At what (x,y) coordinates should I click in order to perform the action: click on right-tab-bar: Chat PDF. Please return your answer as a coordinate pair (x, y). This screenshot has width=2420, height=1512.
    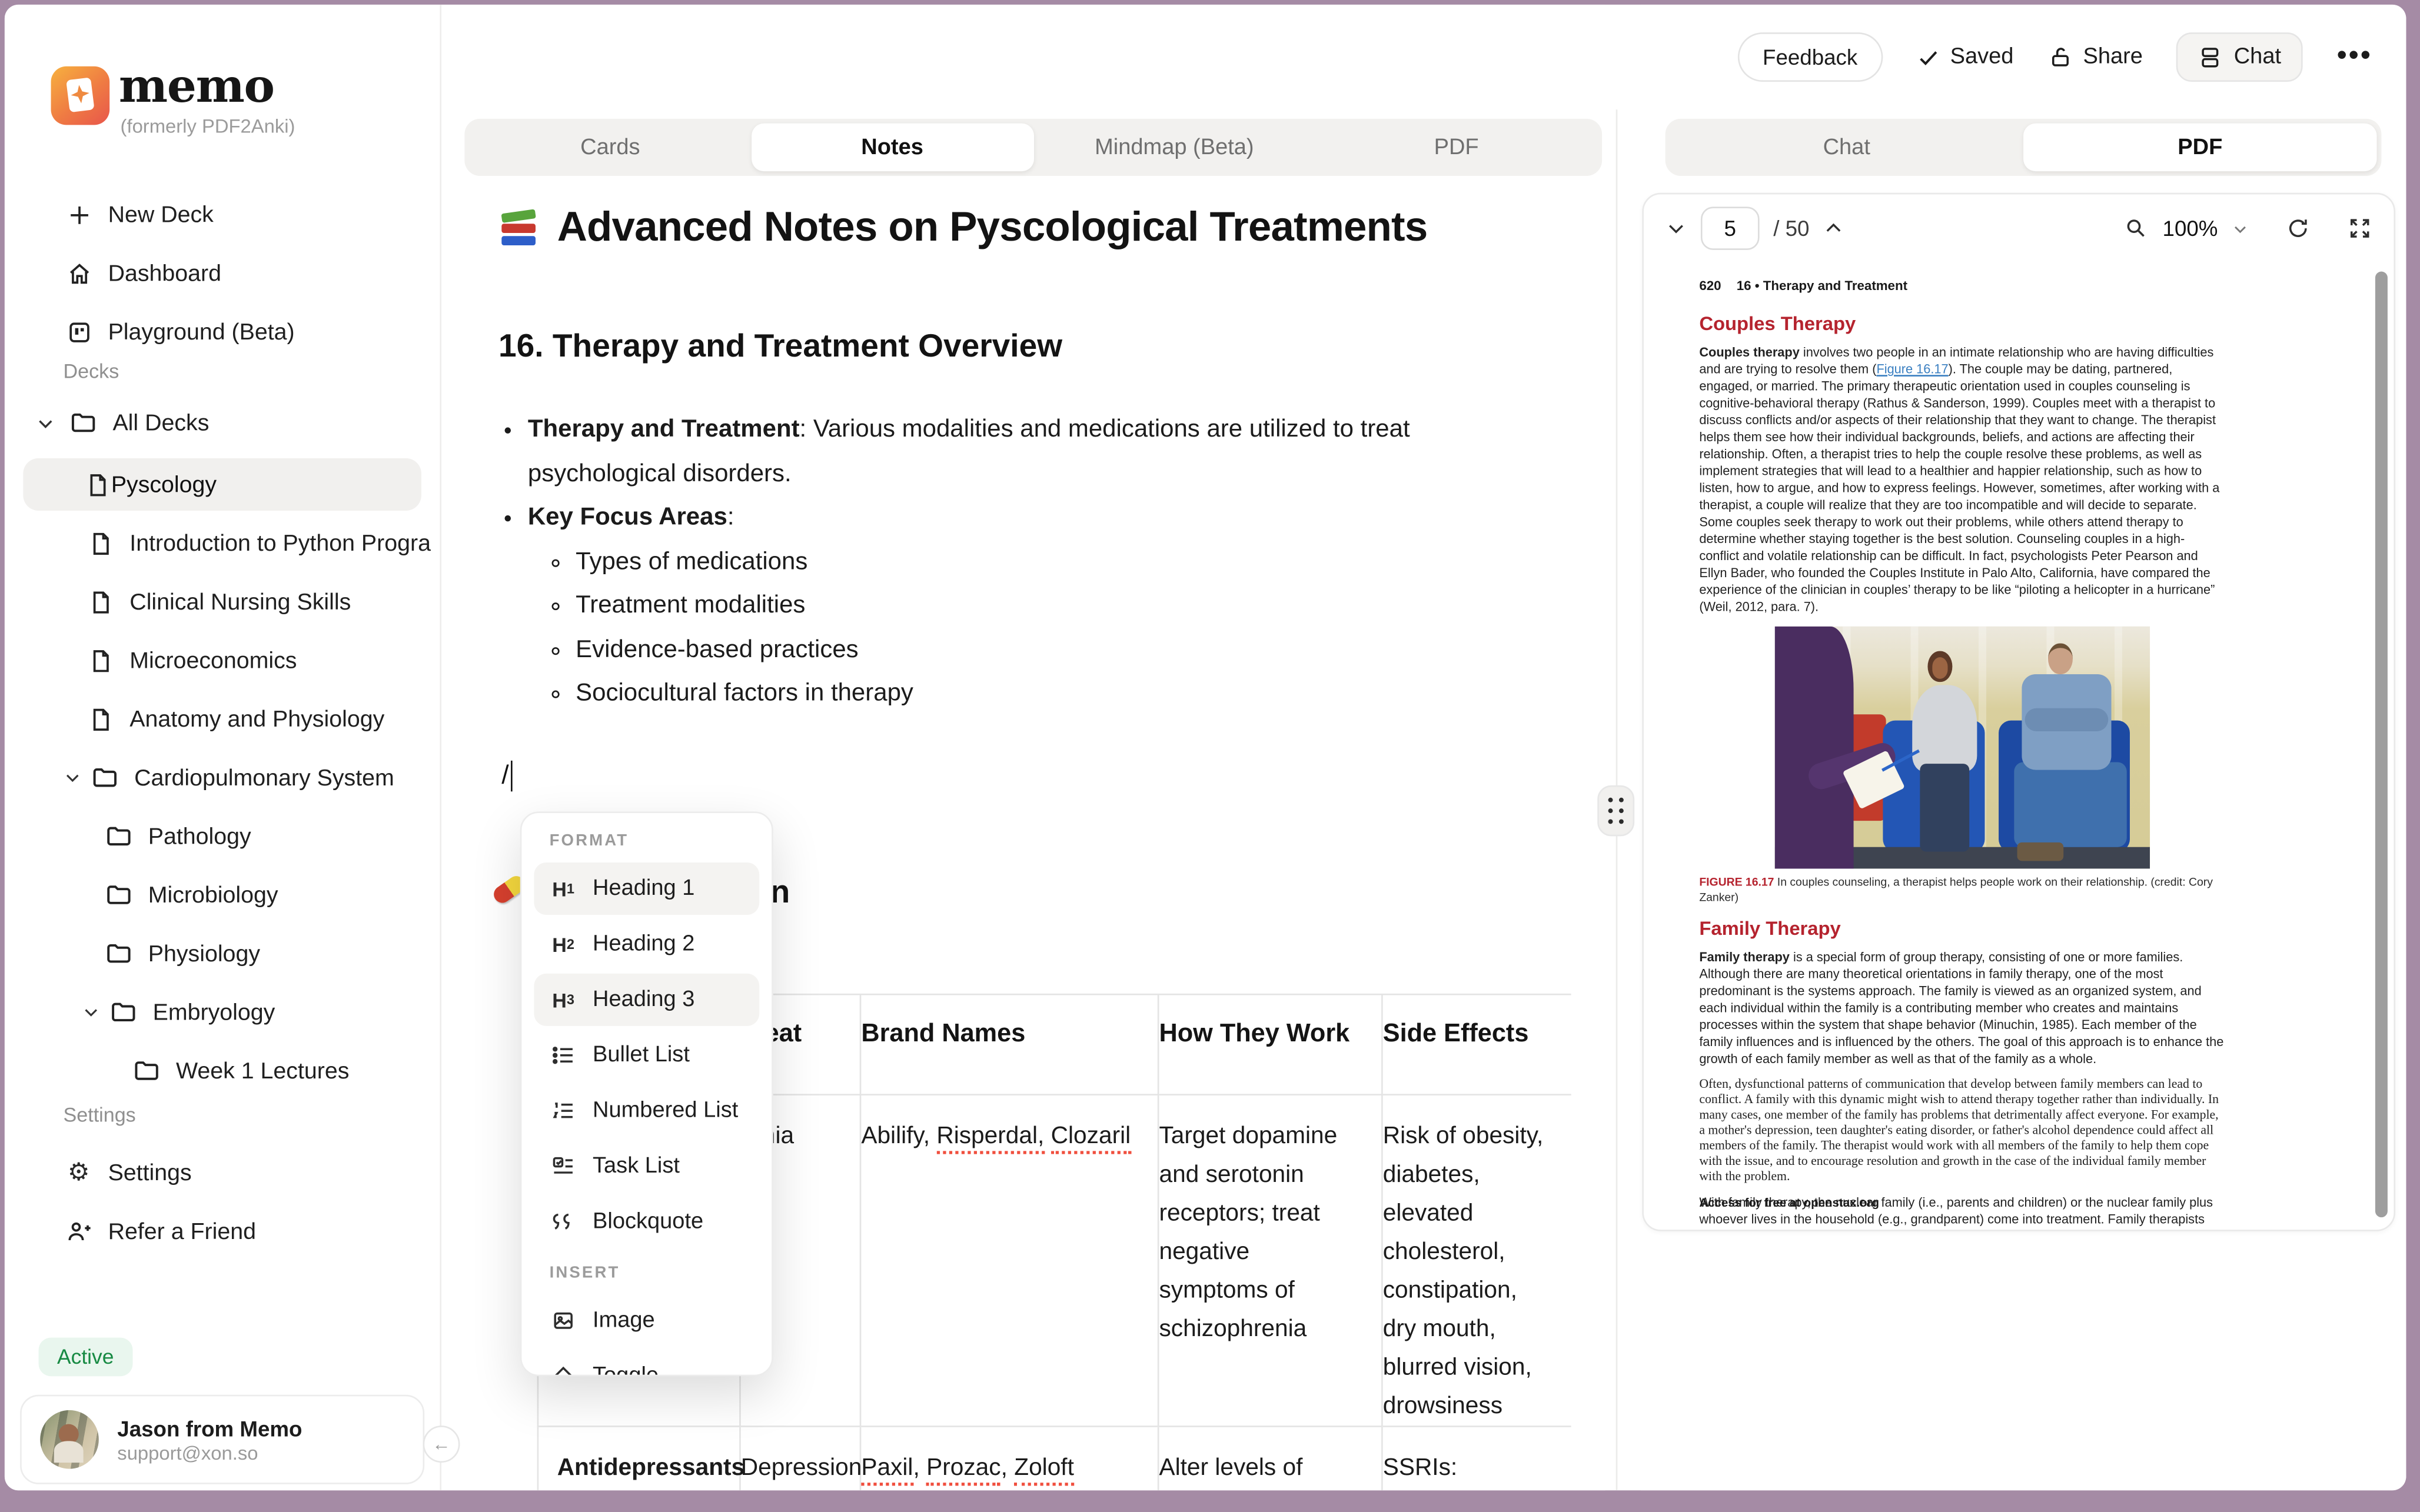
    Looking at the image, I should click on (2024, 147).